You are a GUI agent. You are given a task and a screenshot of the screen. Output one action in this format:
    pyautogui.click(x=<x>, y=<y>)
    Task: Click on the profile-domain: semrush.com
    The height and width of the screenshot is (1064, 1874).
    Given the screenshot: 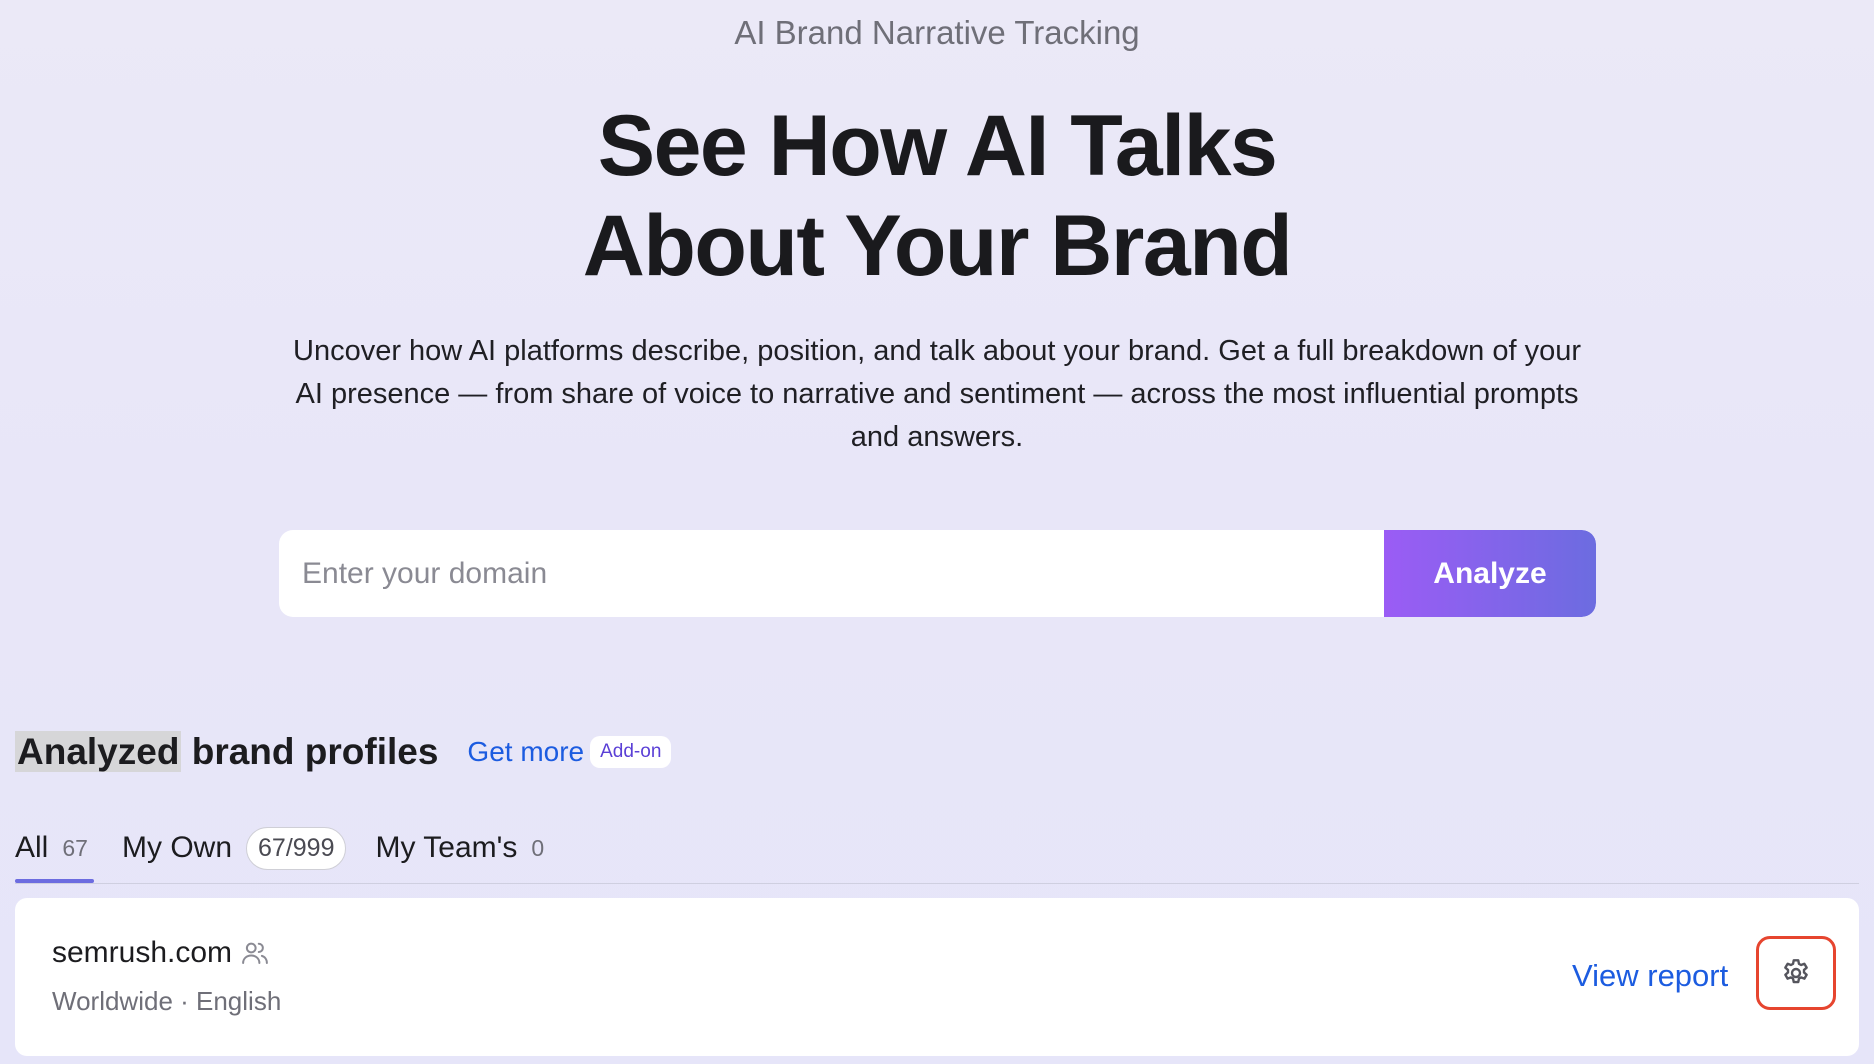 What is the action you would take?
    pyautogui.click(x=142, y=952)
    